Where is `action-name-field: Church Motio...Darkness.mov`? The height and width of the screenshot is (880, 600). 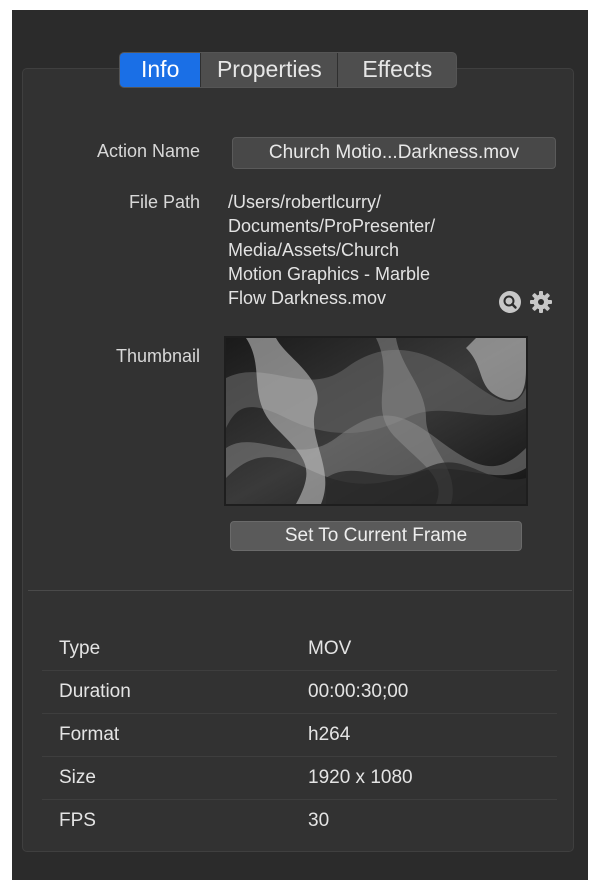
action-name-field: Church Motio...Darkness.mov is located at coordinates (394, 153).